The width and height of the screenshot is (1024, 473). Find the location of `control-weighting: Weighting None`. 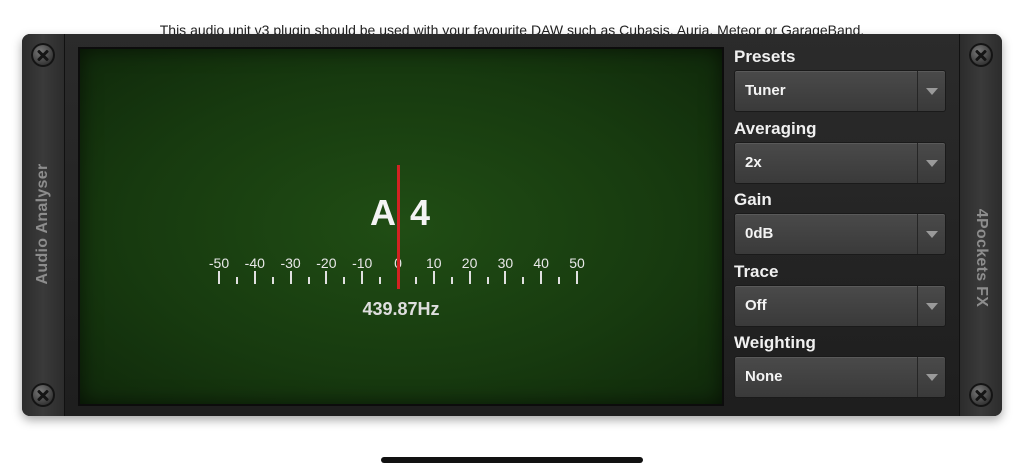

control-weighting: Weighting None is located at coordinates (841, 368).